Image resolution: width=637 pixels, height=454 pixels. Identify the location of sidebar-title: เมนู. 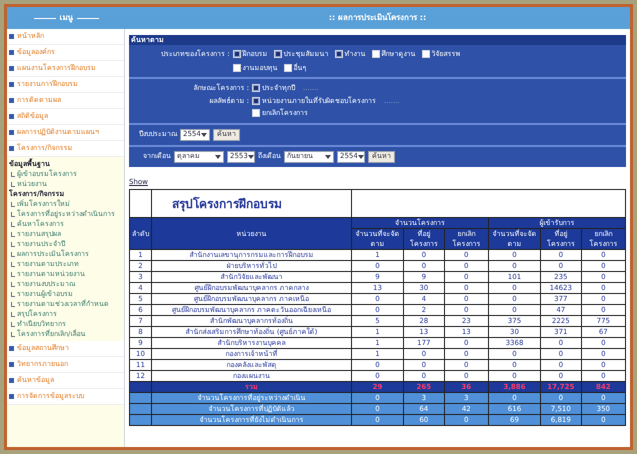
(66, 18).